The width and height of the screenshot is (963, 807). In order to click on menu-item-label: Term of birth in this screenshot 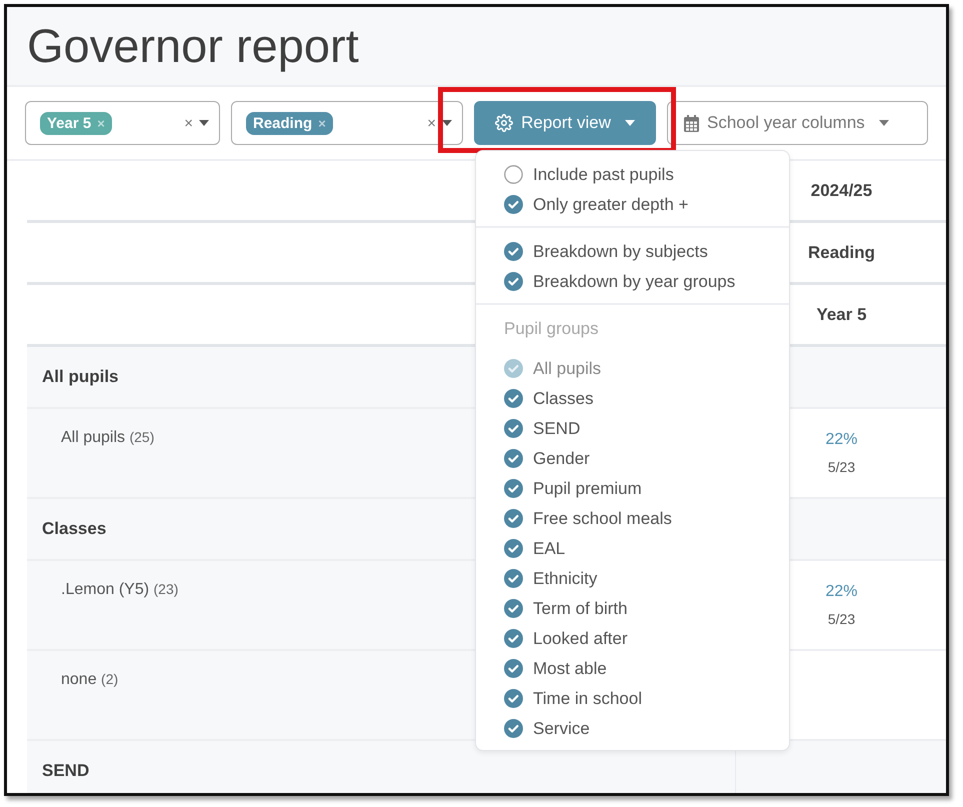, I will do `click(580, 609)`.